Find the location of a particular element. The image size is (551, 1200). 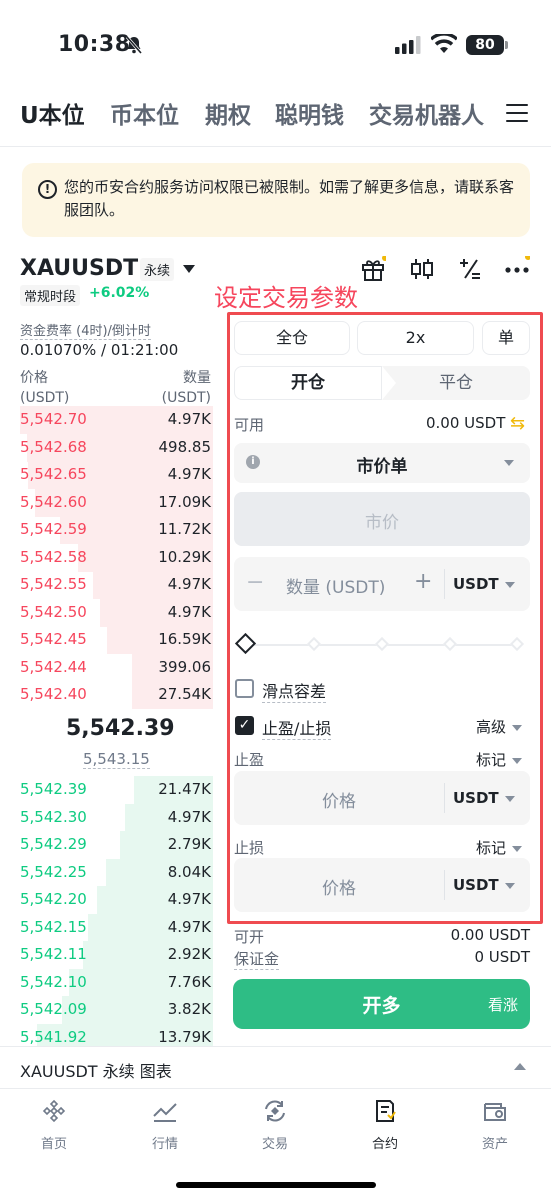

ask-row: 5,542.44 399.06 is located at coordinates (106, 667).